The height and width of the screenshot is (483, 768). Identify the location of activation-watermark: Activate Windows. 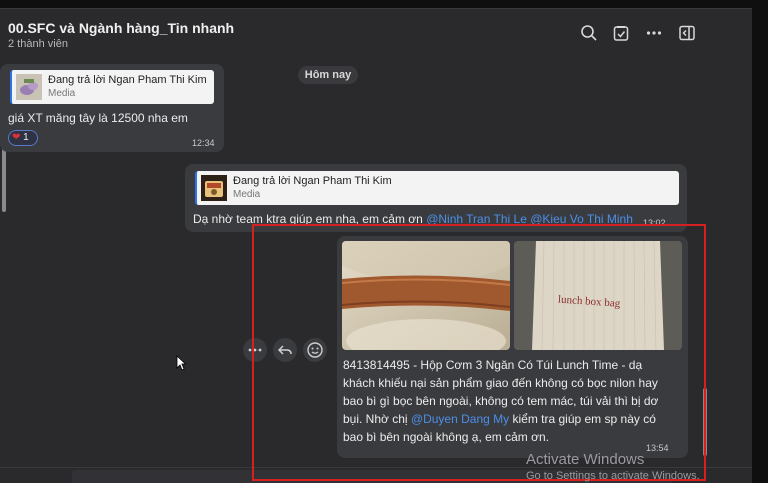
(585, 459).